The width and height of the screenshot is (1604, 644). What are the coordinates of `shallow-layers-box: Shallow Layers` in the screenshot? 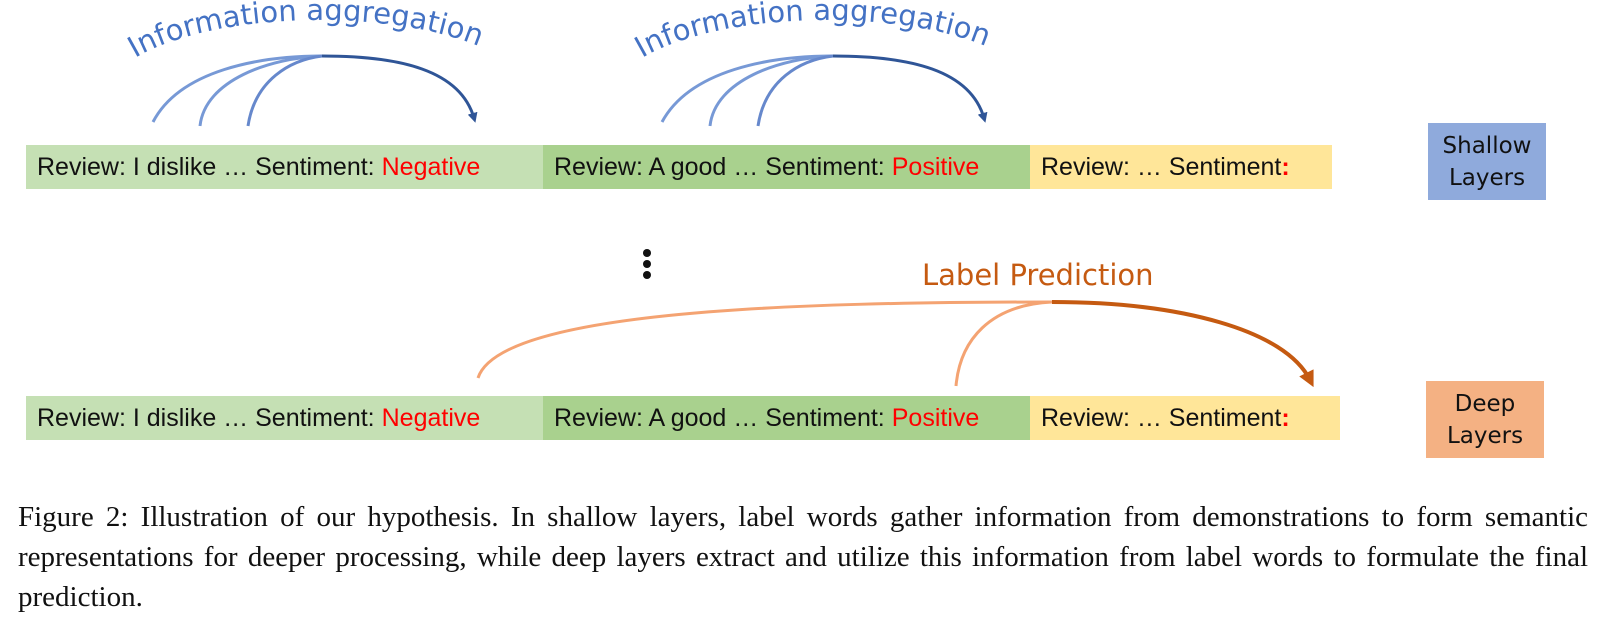 It's located at (1487, 161).